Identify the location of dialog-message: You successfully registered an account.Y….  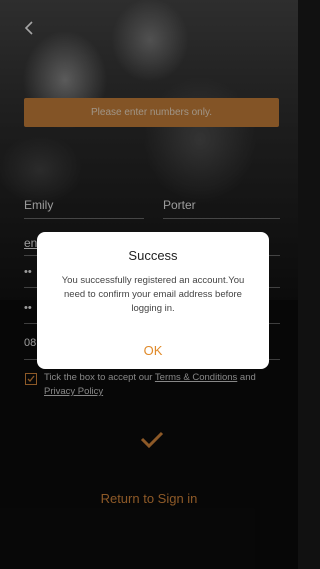
(153, 294).